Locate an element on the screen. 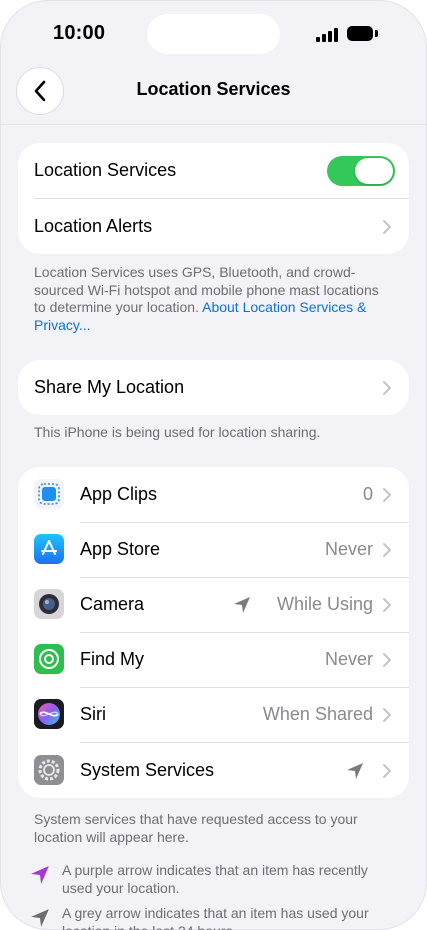 The image size is (427, 930). camera-icon is located at coordinates (49, 604).